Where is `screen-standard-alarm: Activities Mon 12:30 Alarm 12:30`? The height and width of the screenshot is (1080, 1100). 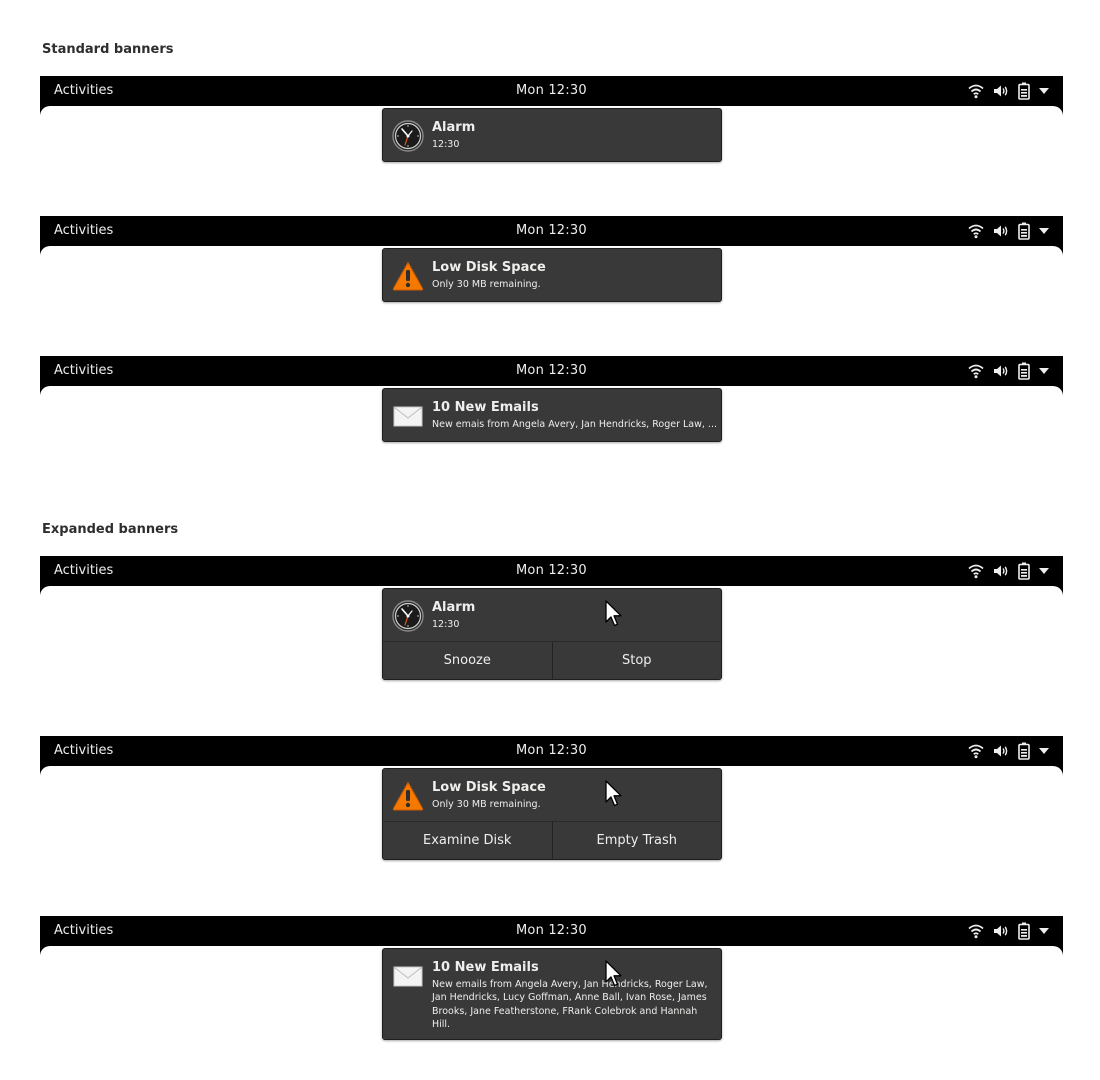 screen-standard-alarm: Activities Mon 12:30 Alarm 12:30 is located at coordinates (551, 119).